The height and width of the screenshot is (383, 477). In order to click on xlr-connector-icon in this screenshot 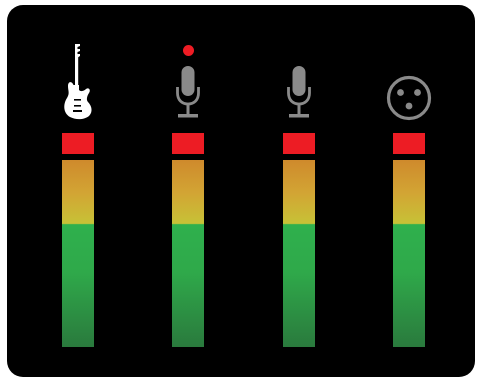, I will do `click(409, 98)`.